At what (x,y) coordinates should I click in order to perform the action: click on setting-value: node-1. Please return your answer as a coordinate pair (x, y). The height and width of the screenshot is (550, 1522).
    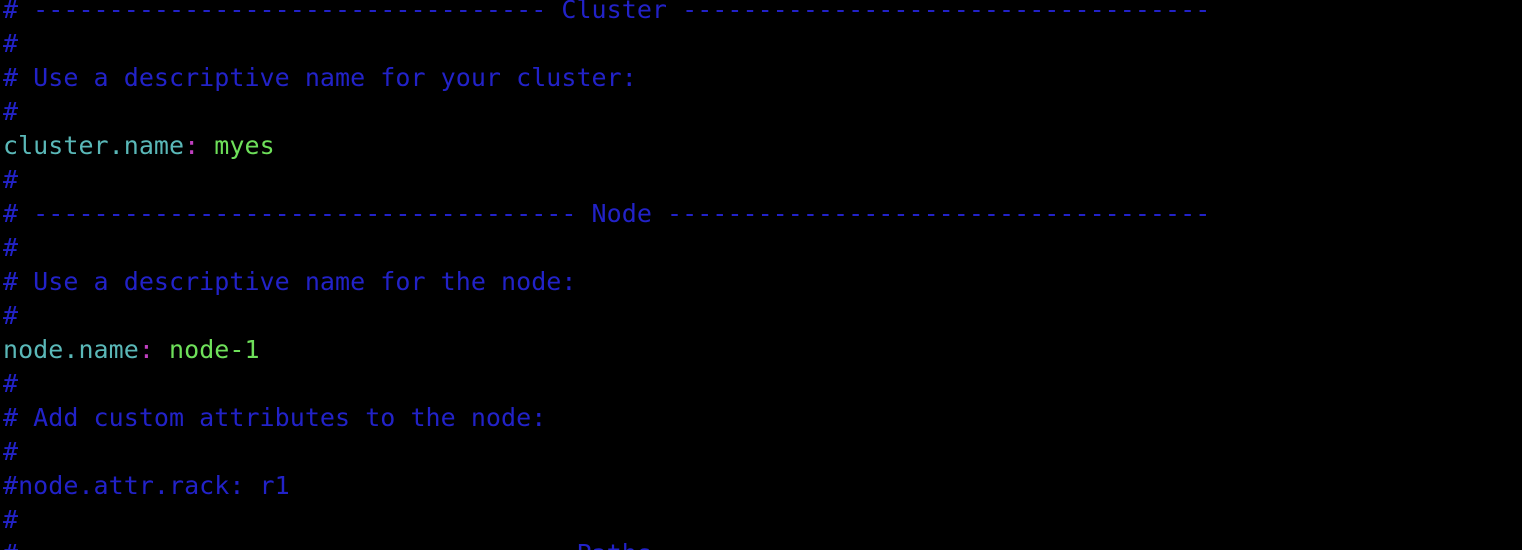
    Looking at the image, I should click on (206, 349).